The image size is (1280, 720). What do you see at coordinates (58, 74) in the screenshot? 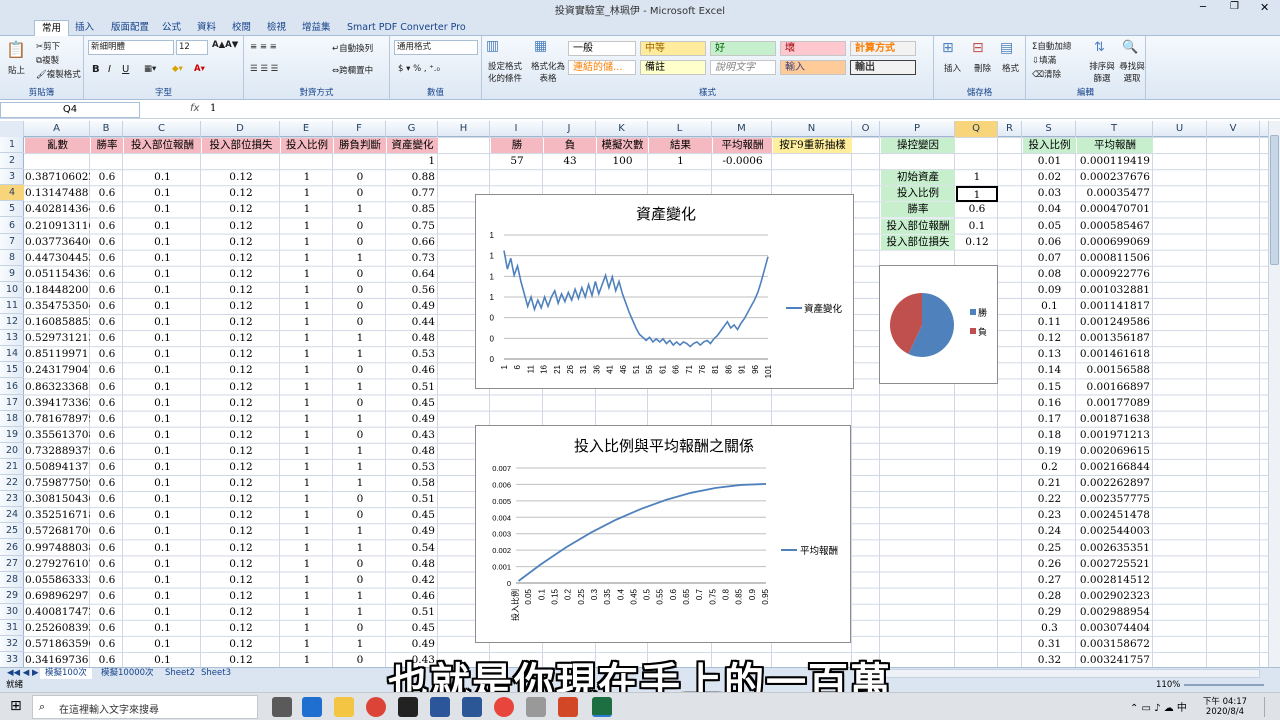
I see `format-painter-button: 🖌複製格式` at bounding box center [58, 74].